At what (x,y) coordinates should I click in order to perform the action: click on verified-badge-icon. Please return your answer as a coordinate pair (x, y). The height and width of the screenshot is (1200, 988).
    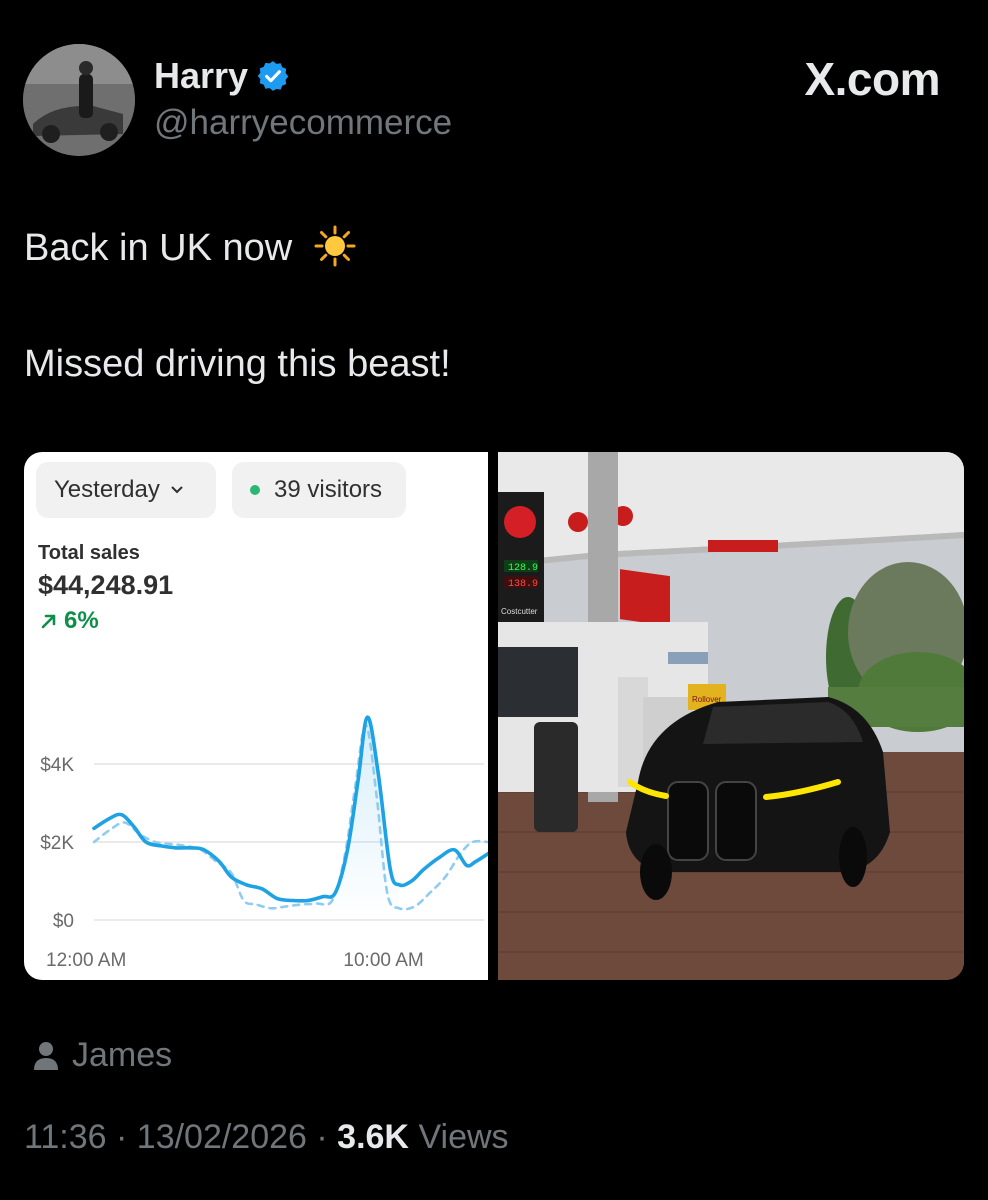
    Looking at the image, I should click on (273, 76).